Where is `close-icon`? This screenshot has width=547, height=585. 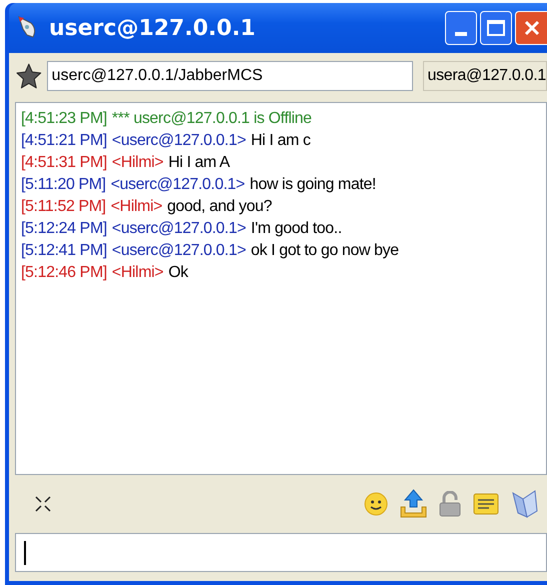
close-icon is located at coordinates (531, 28).